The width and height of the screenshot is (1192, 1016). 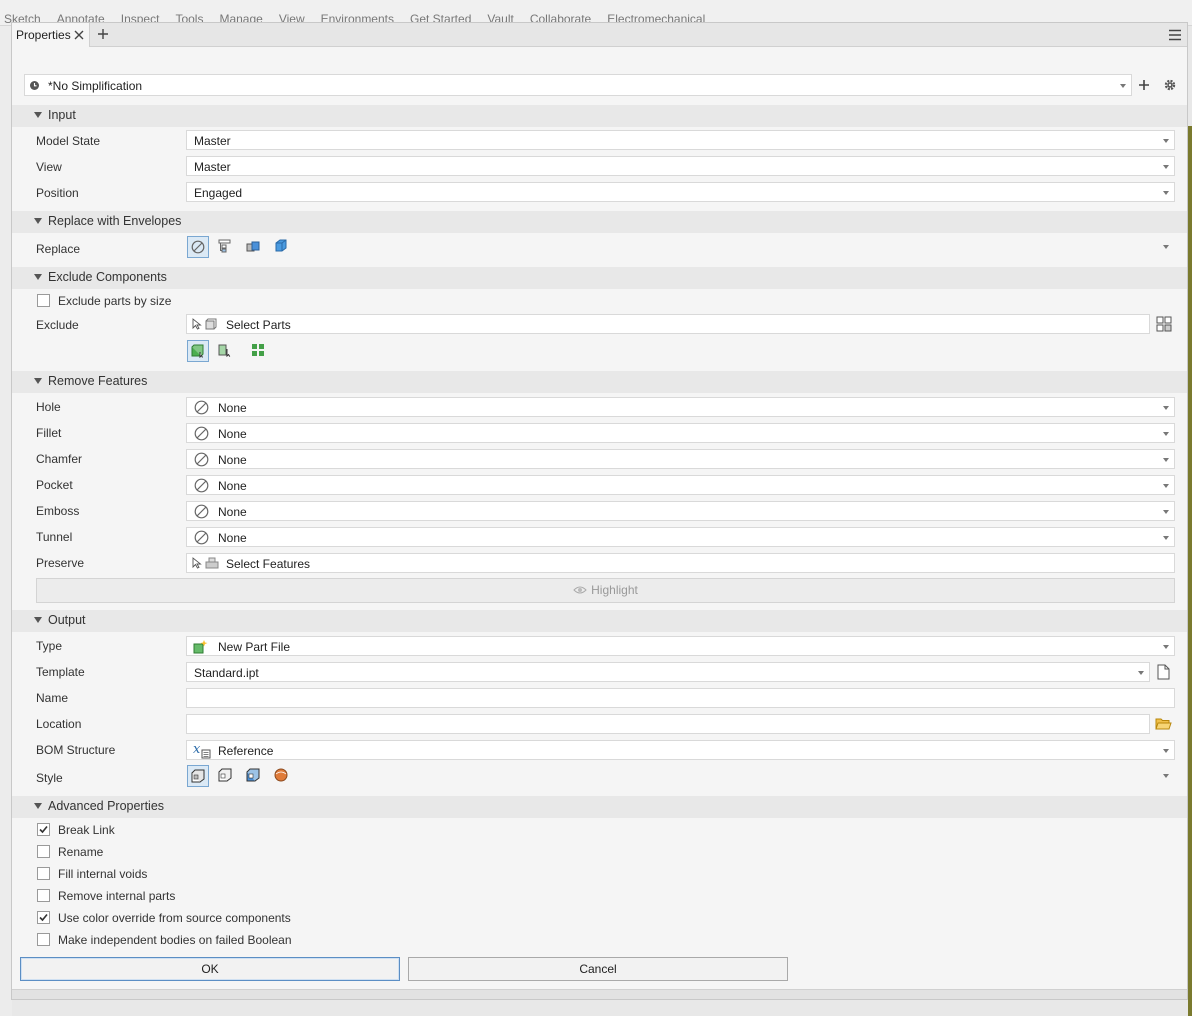 I want to click on tunnel-select: None, so click(x=680, y=537).